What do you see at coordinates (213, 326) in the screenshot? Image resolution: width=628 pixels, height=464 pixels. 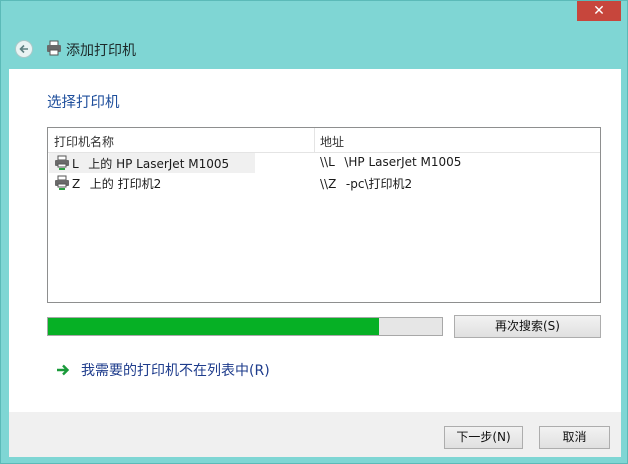 I see `progress-fill` at bounding box center [213, 326].